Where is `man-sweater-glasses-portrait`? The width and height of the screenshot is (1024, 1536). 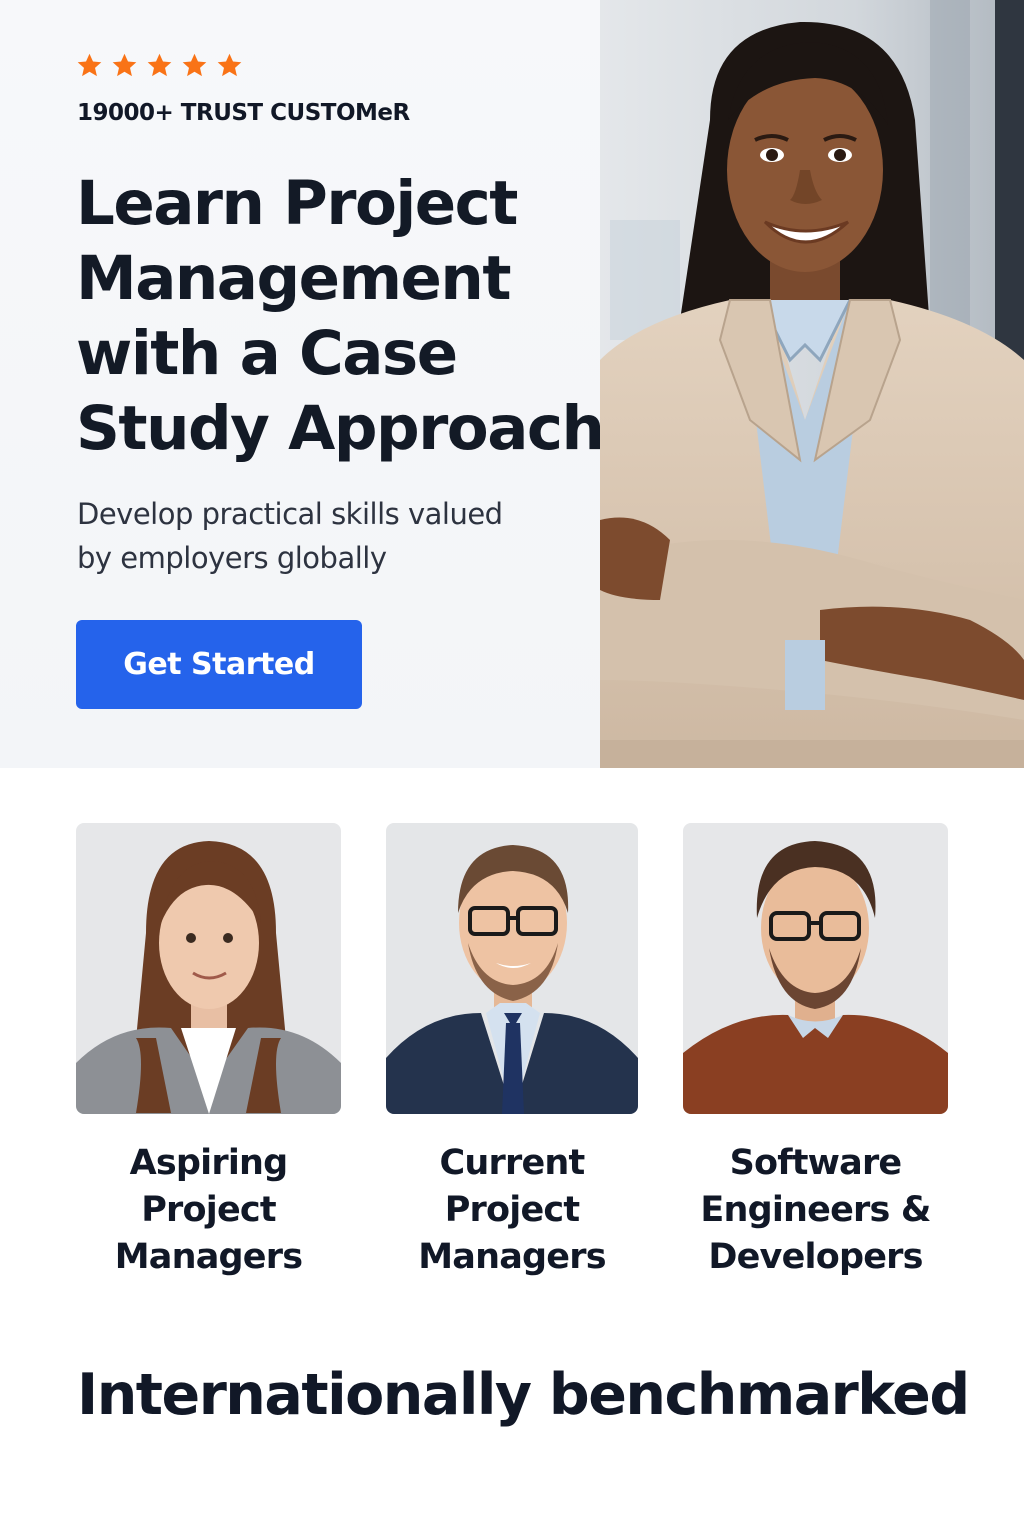 man-sweater-glasses-portrait is located at coordinates (815, 968).